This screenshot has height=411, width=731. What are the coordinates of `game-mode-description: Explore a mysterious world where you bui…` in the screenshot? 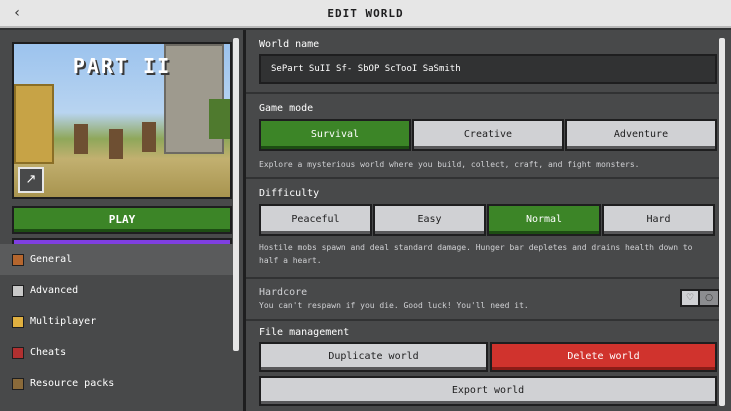 It's located at (449, 164).